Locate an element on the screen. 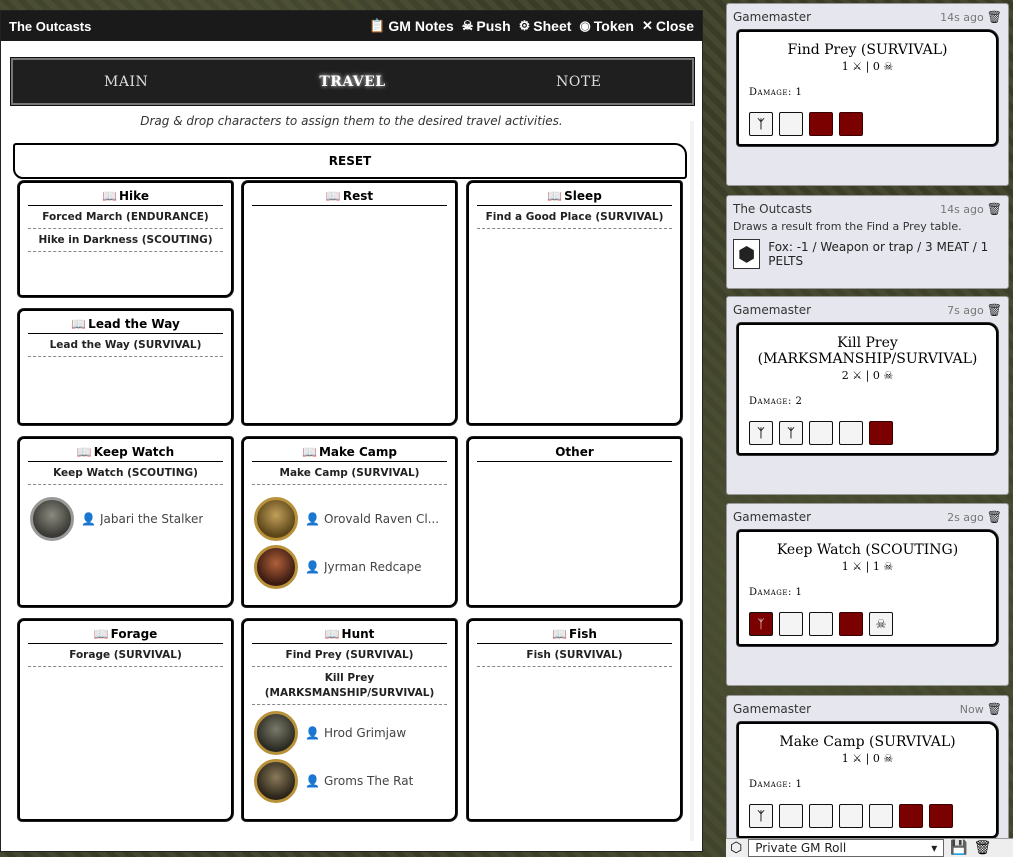 The width and height of the screenshot is (1013, 857). roll-score: 2 ⚔ | 0 ☠ is located at coordinates (867, 375).